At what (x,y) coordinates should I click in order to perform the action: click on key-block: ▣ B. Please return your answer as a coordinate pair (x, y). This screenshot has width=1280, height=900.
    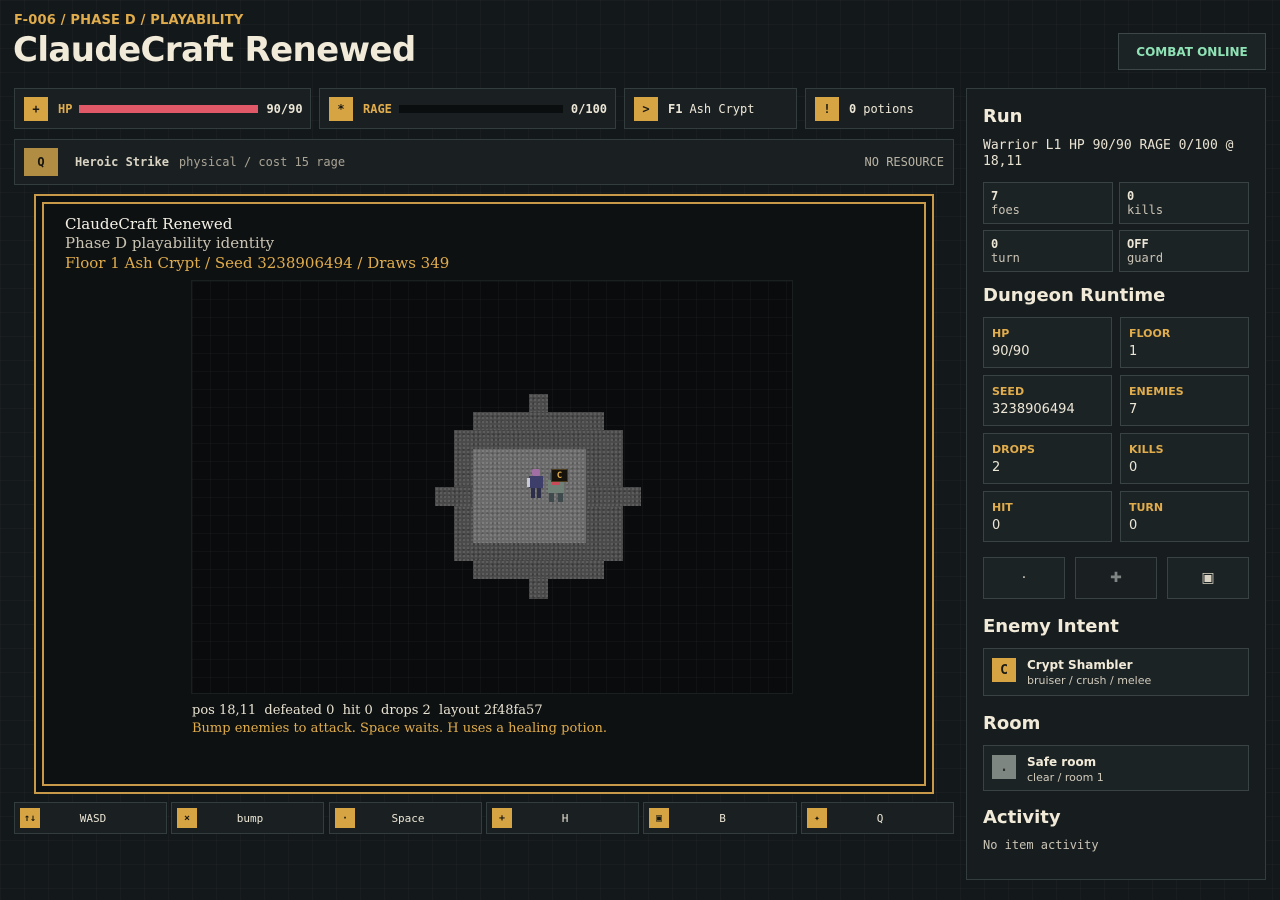
    Looking at the image, I should click on (720, 818).